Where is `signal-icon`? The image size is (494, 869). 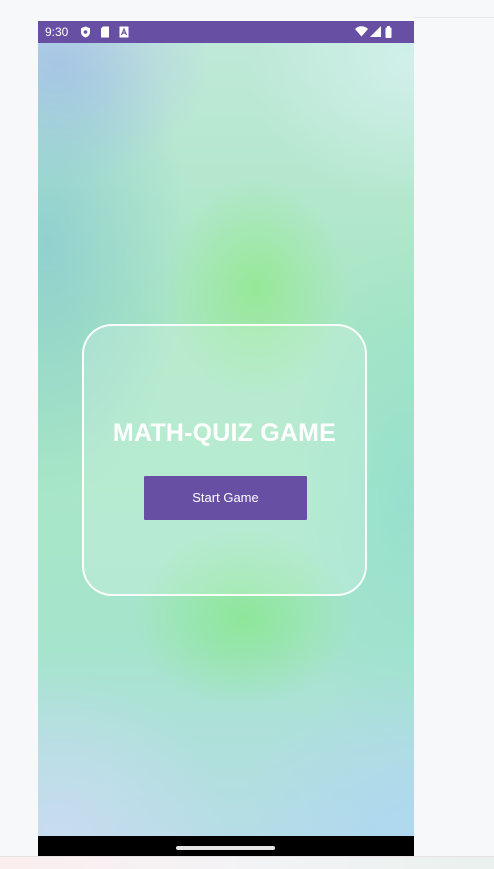 signal-icon is located at coordinates (375, 33).